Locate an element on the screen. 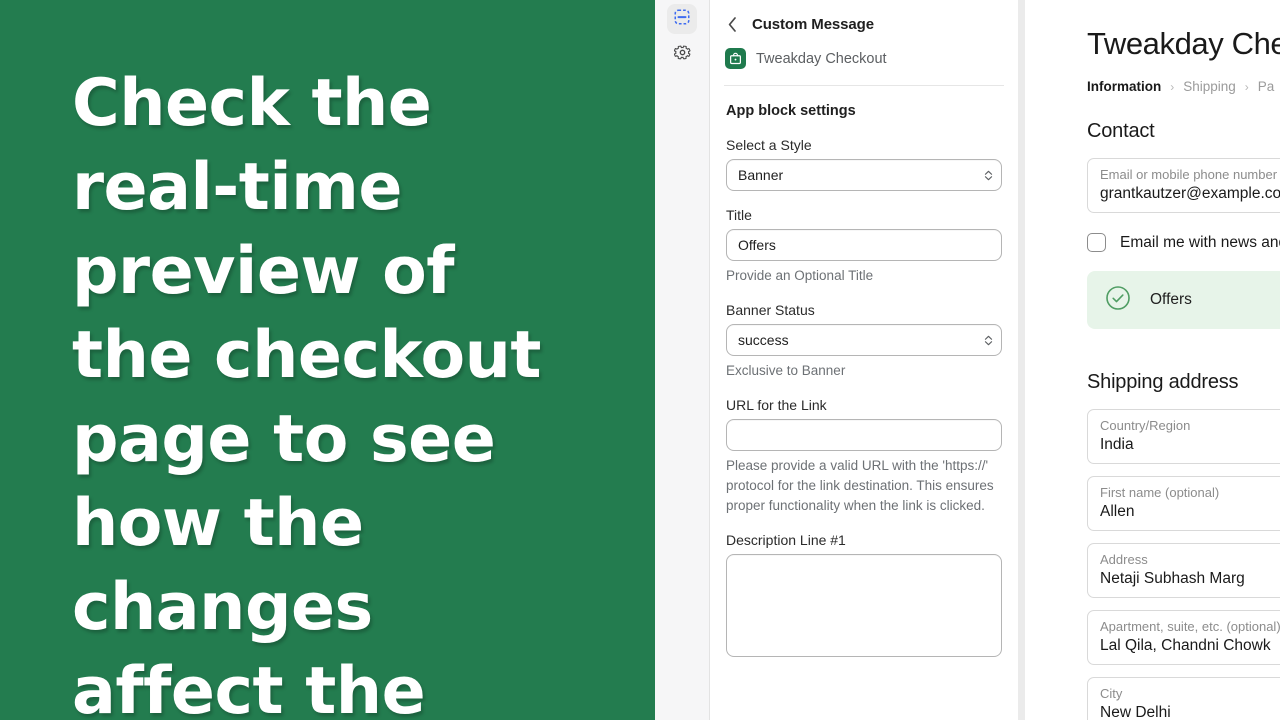  page-title: Custom Message is located at coordinates (813, 24).